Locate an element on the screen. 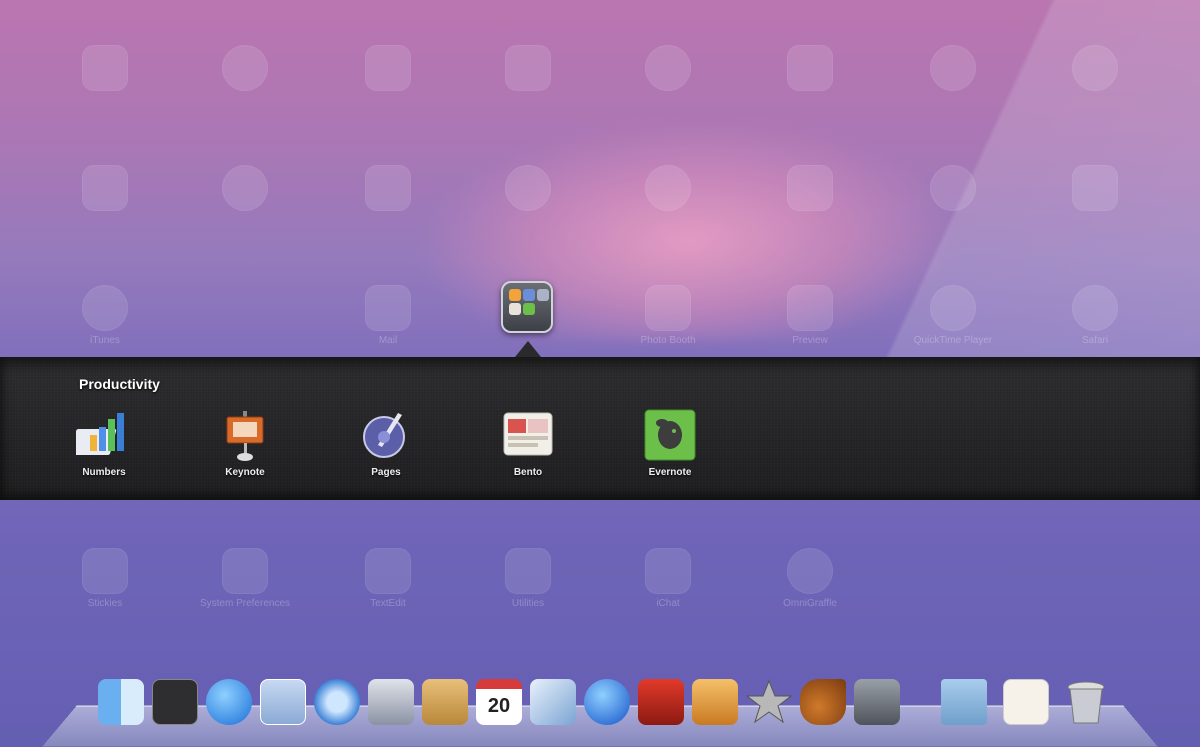 This screenshot has width=1200, height=747. textedit-icon is located at coordinates (1026, 702).